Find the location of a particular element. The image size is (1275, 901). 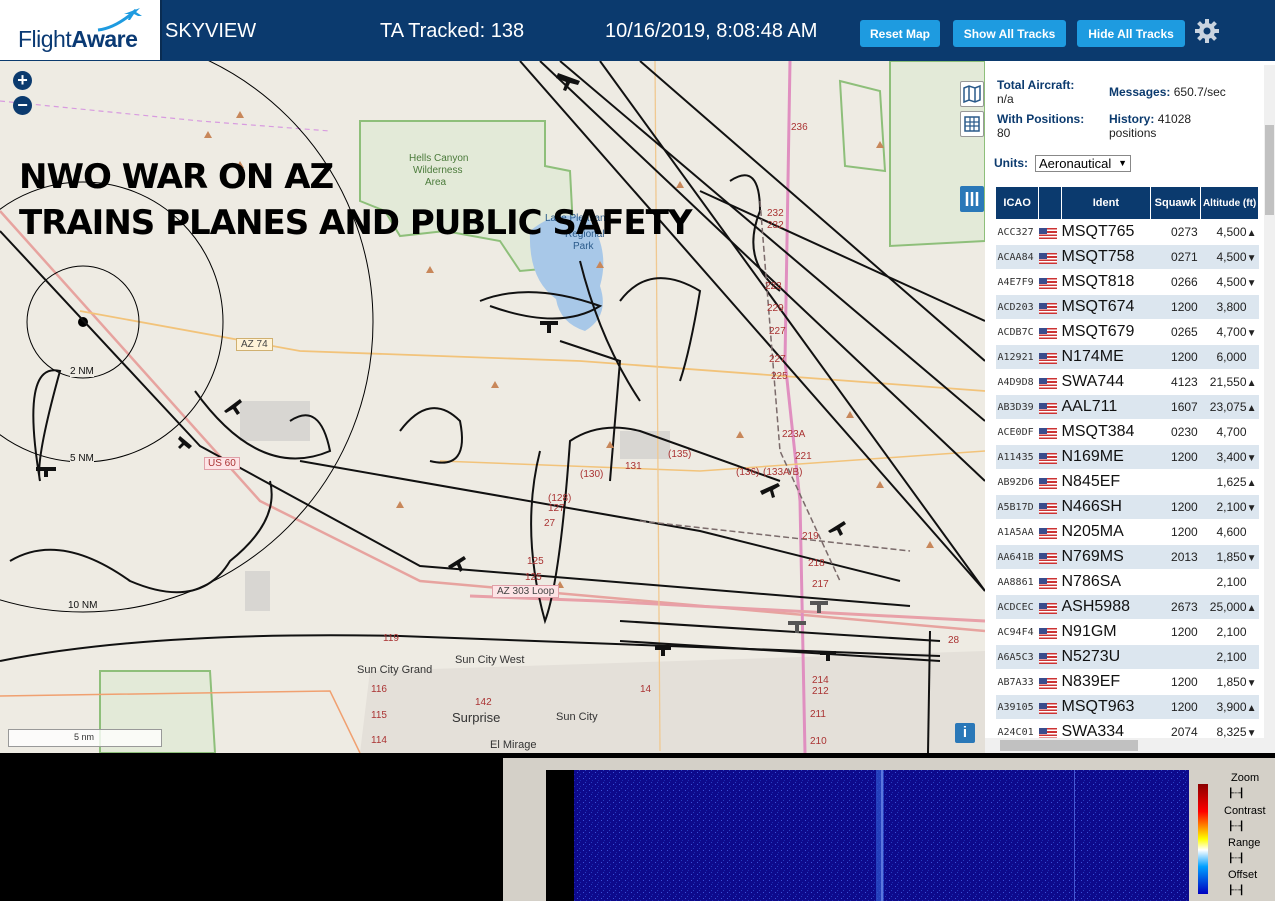

waterfall-display is located at coordinates (867, 835).